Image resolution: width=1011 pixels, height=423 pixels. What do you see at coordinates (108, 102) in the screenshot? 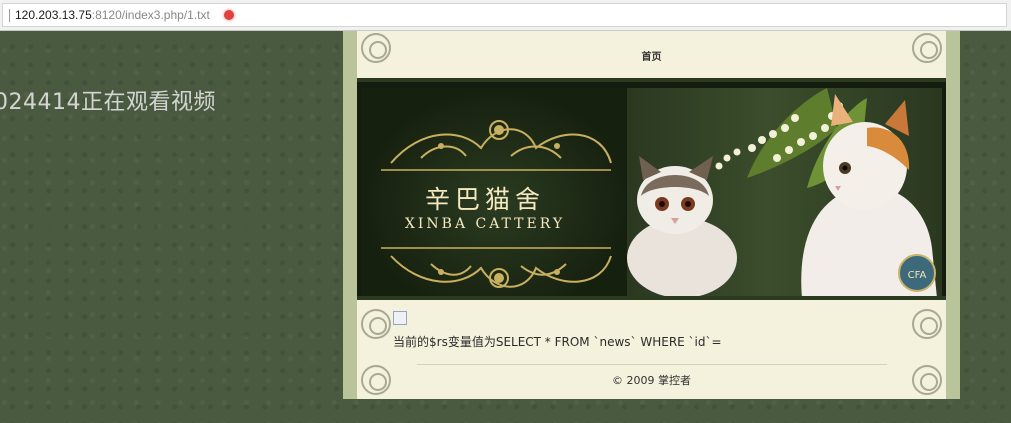
I see `watermark-text: 024414正在观看视频` at bounding box center [108, 102].